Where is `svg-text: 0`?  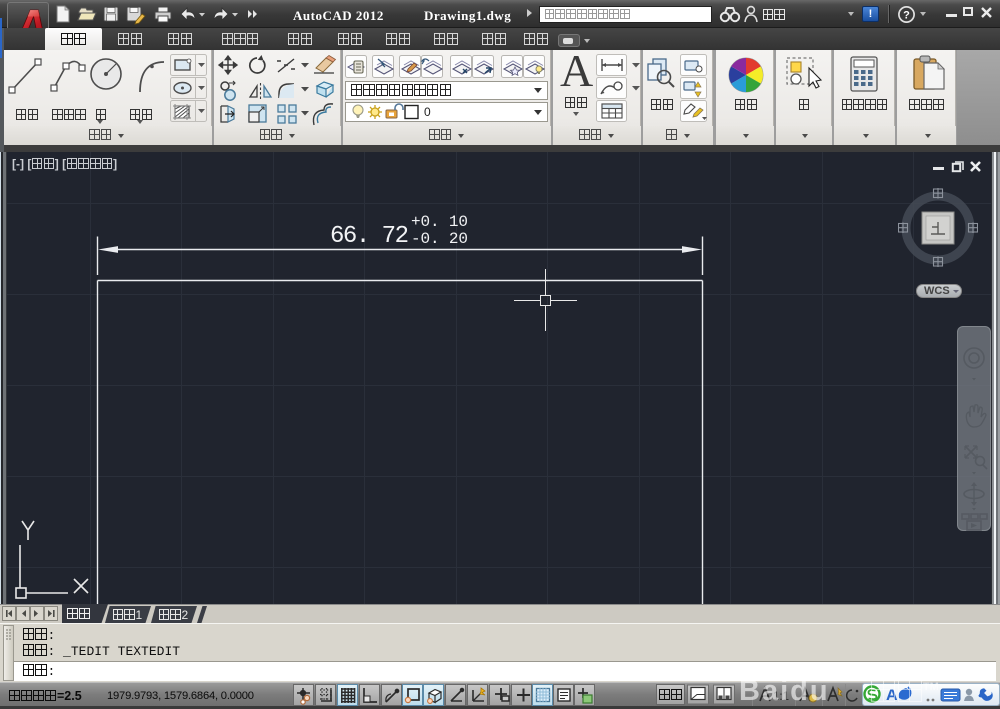
svg-text: 0 is located at coordinates (427, 112).